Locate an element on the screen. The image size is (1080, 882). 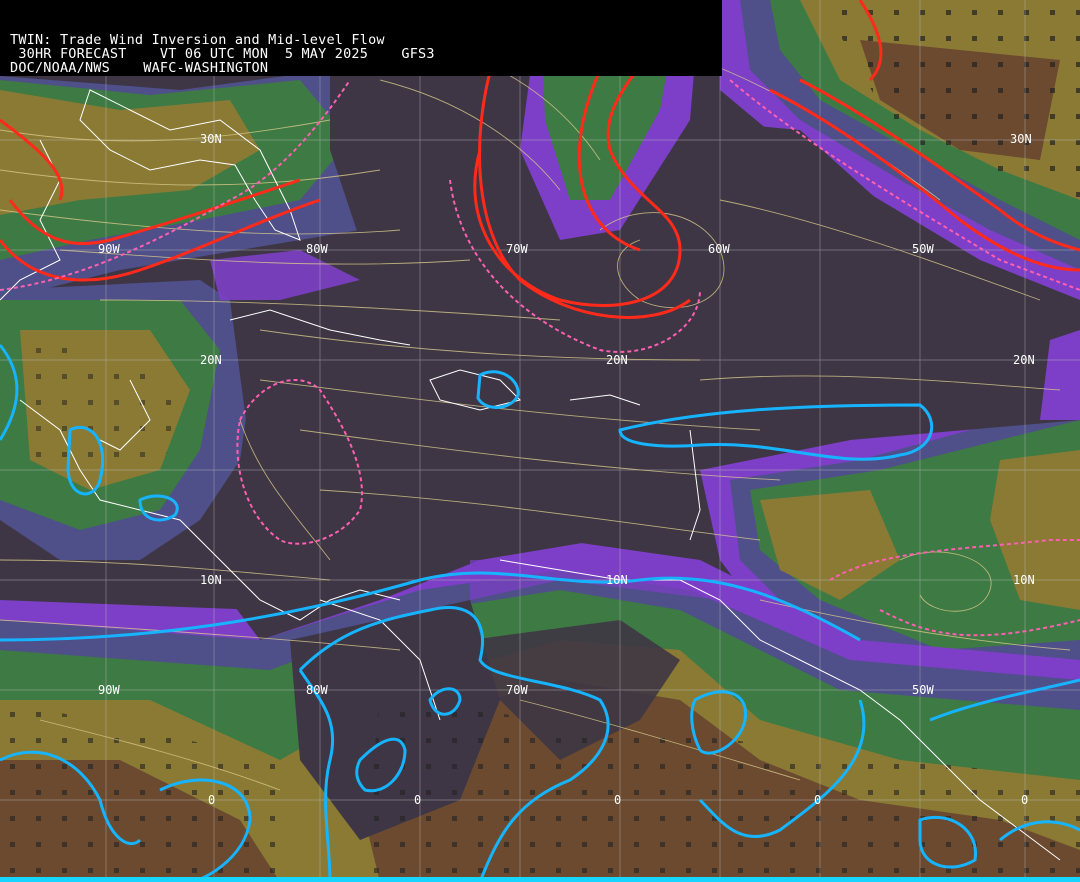
lat-label-30n-b: 30N is located at coordinates (1021, 139).